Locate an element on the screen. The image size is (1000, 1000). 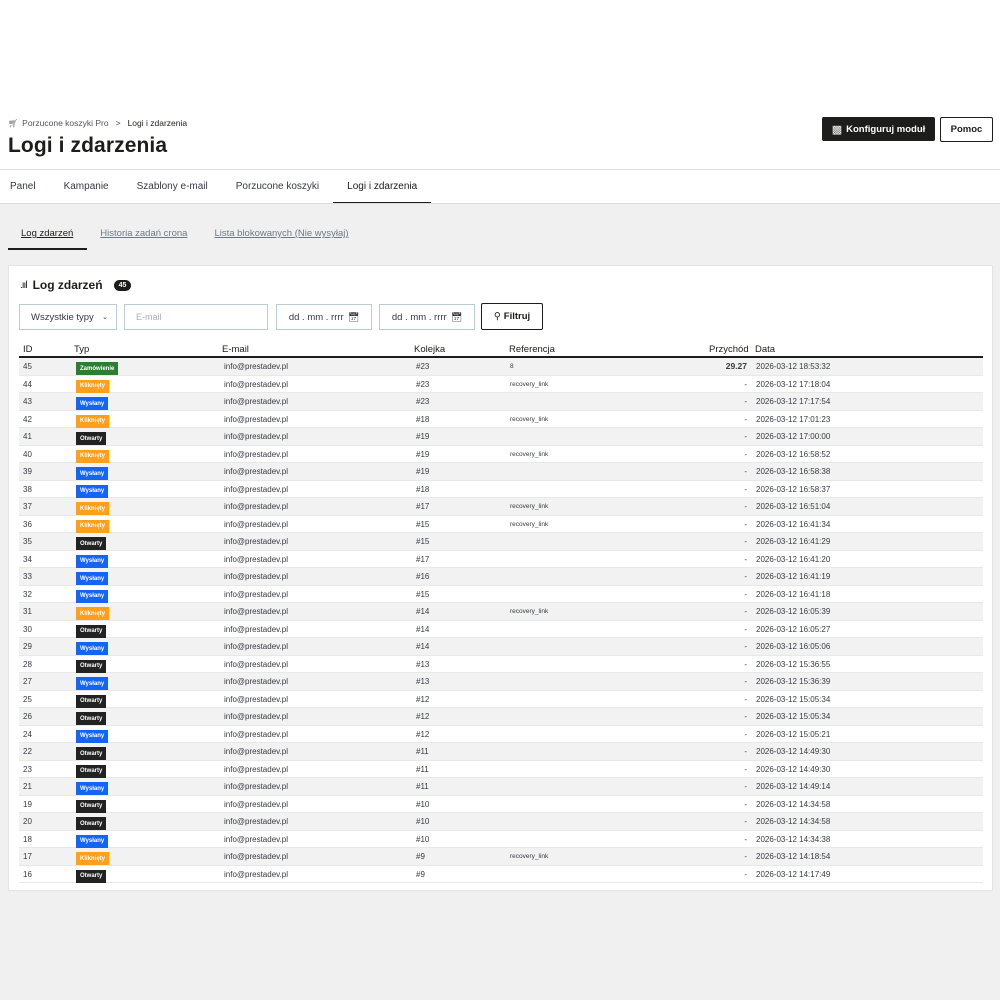
subtab-historia-crona: Historia zadań crona is located at coordinates (144, 236).